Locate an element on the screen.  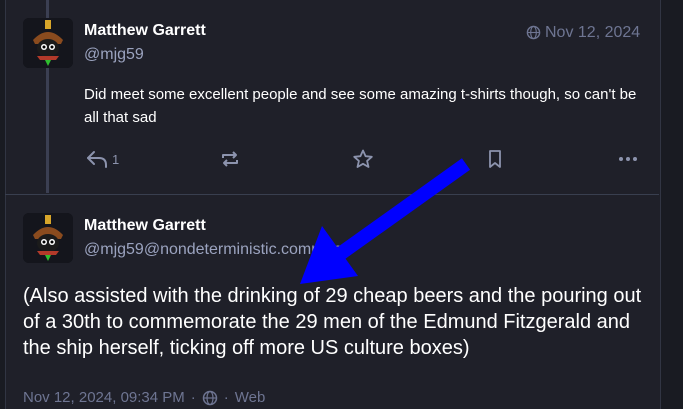
post-divider is located at coordinates (332, 194).